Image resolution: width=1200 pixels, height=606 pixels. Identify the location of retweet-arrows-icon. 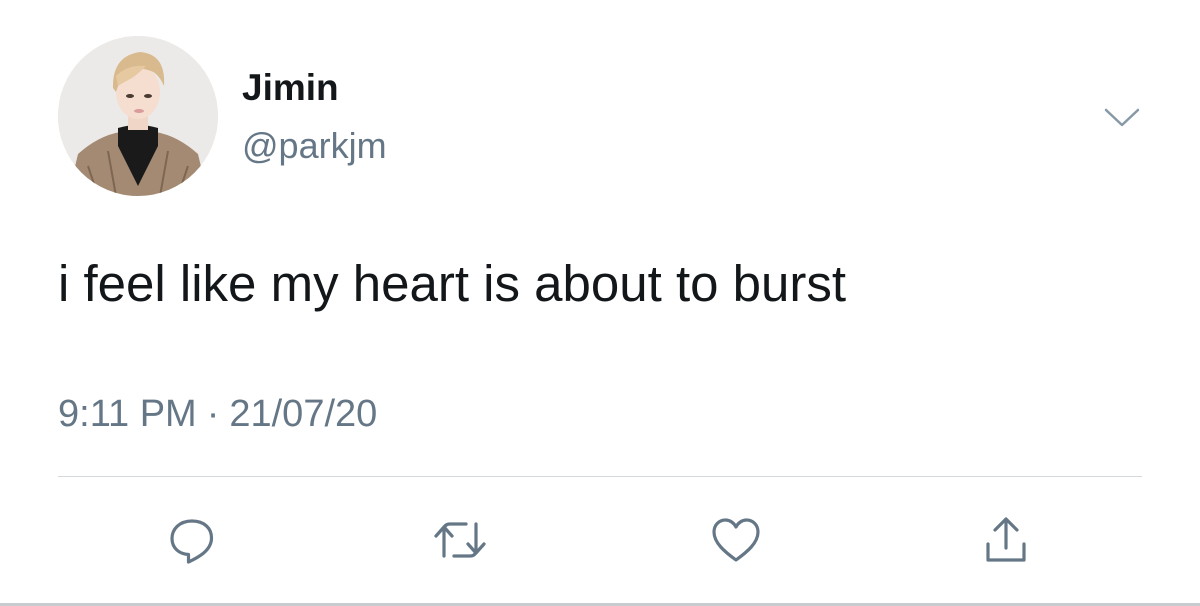
(460, 540).